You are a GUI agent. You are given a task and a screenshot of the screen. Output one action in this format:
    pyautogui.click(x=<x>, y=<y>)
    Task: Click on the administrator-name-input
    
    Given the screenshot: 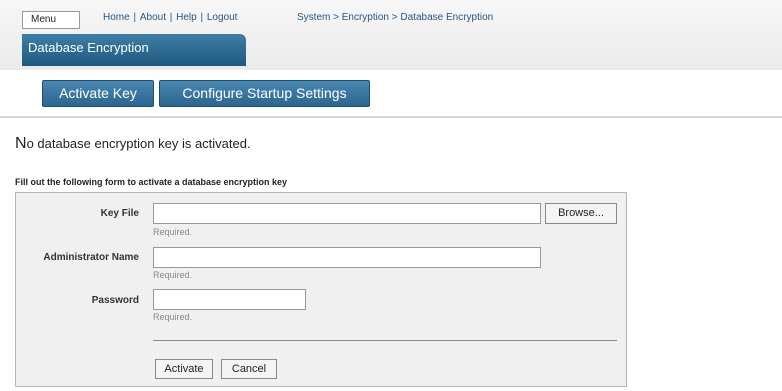 What is the action you would take?
    pyautogui.click(x=347, y=257)
    